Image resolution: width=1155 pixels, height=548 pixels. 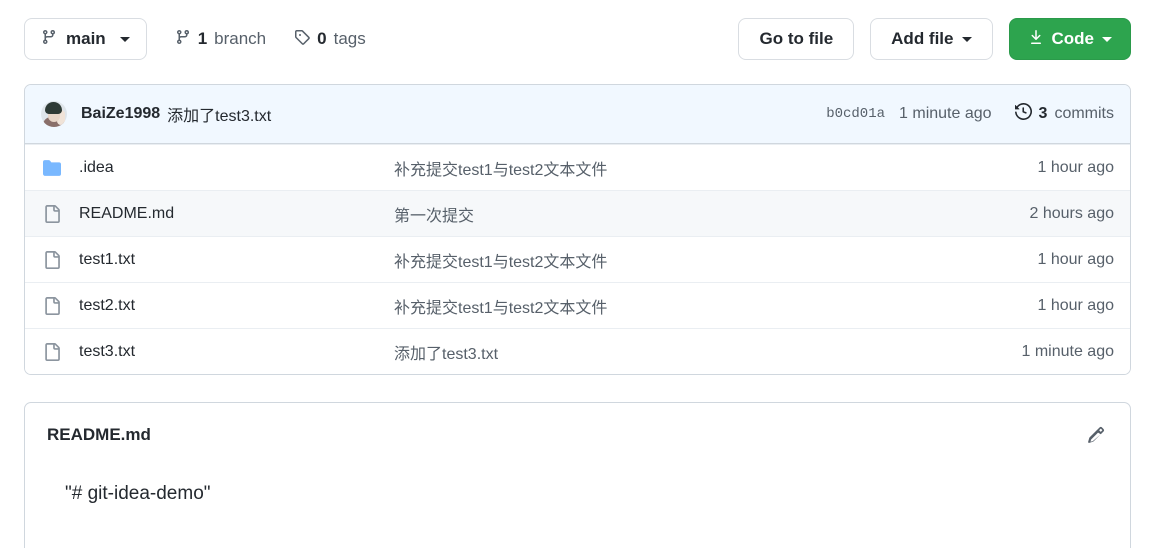 I want to click on table-row: README.md 第一次提交 2 hours ago, so click(x=577, y=213).